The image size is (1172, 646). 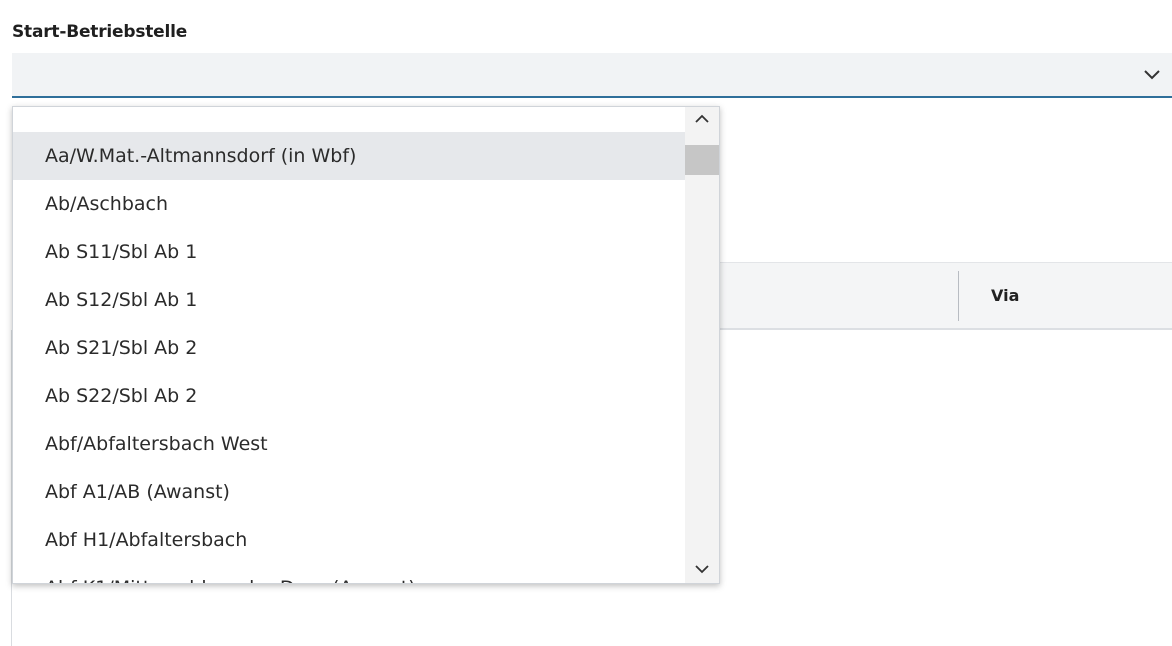 I want to click on dropdown-option: Abf A1/AB (Awanst), so click(x=350, y=492).